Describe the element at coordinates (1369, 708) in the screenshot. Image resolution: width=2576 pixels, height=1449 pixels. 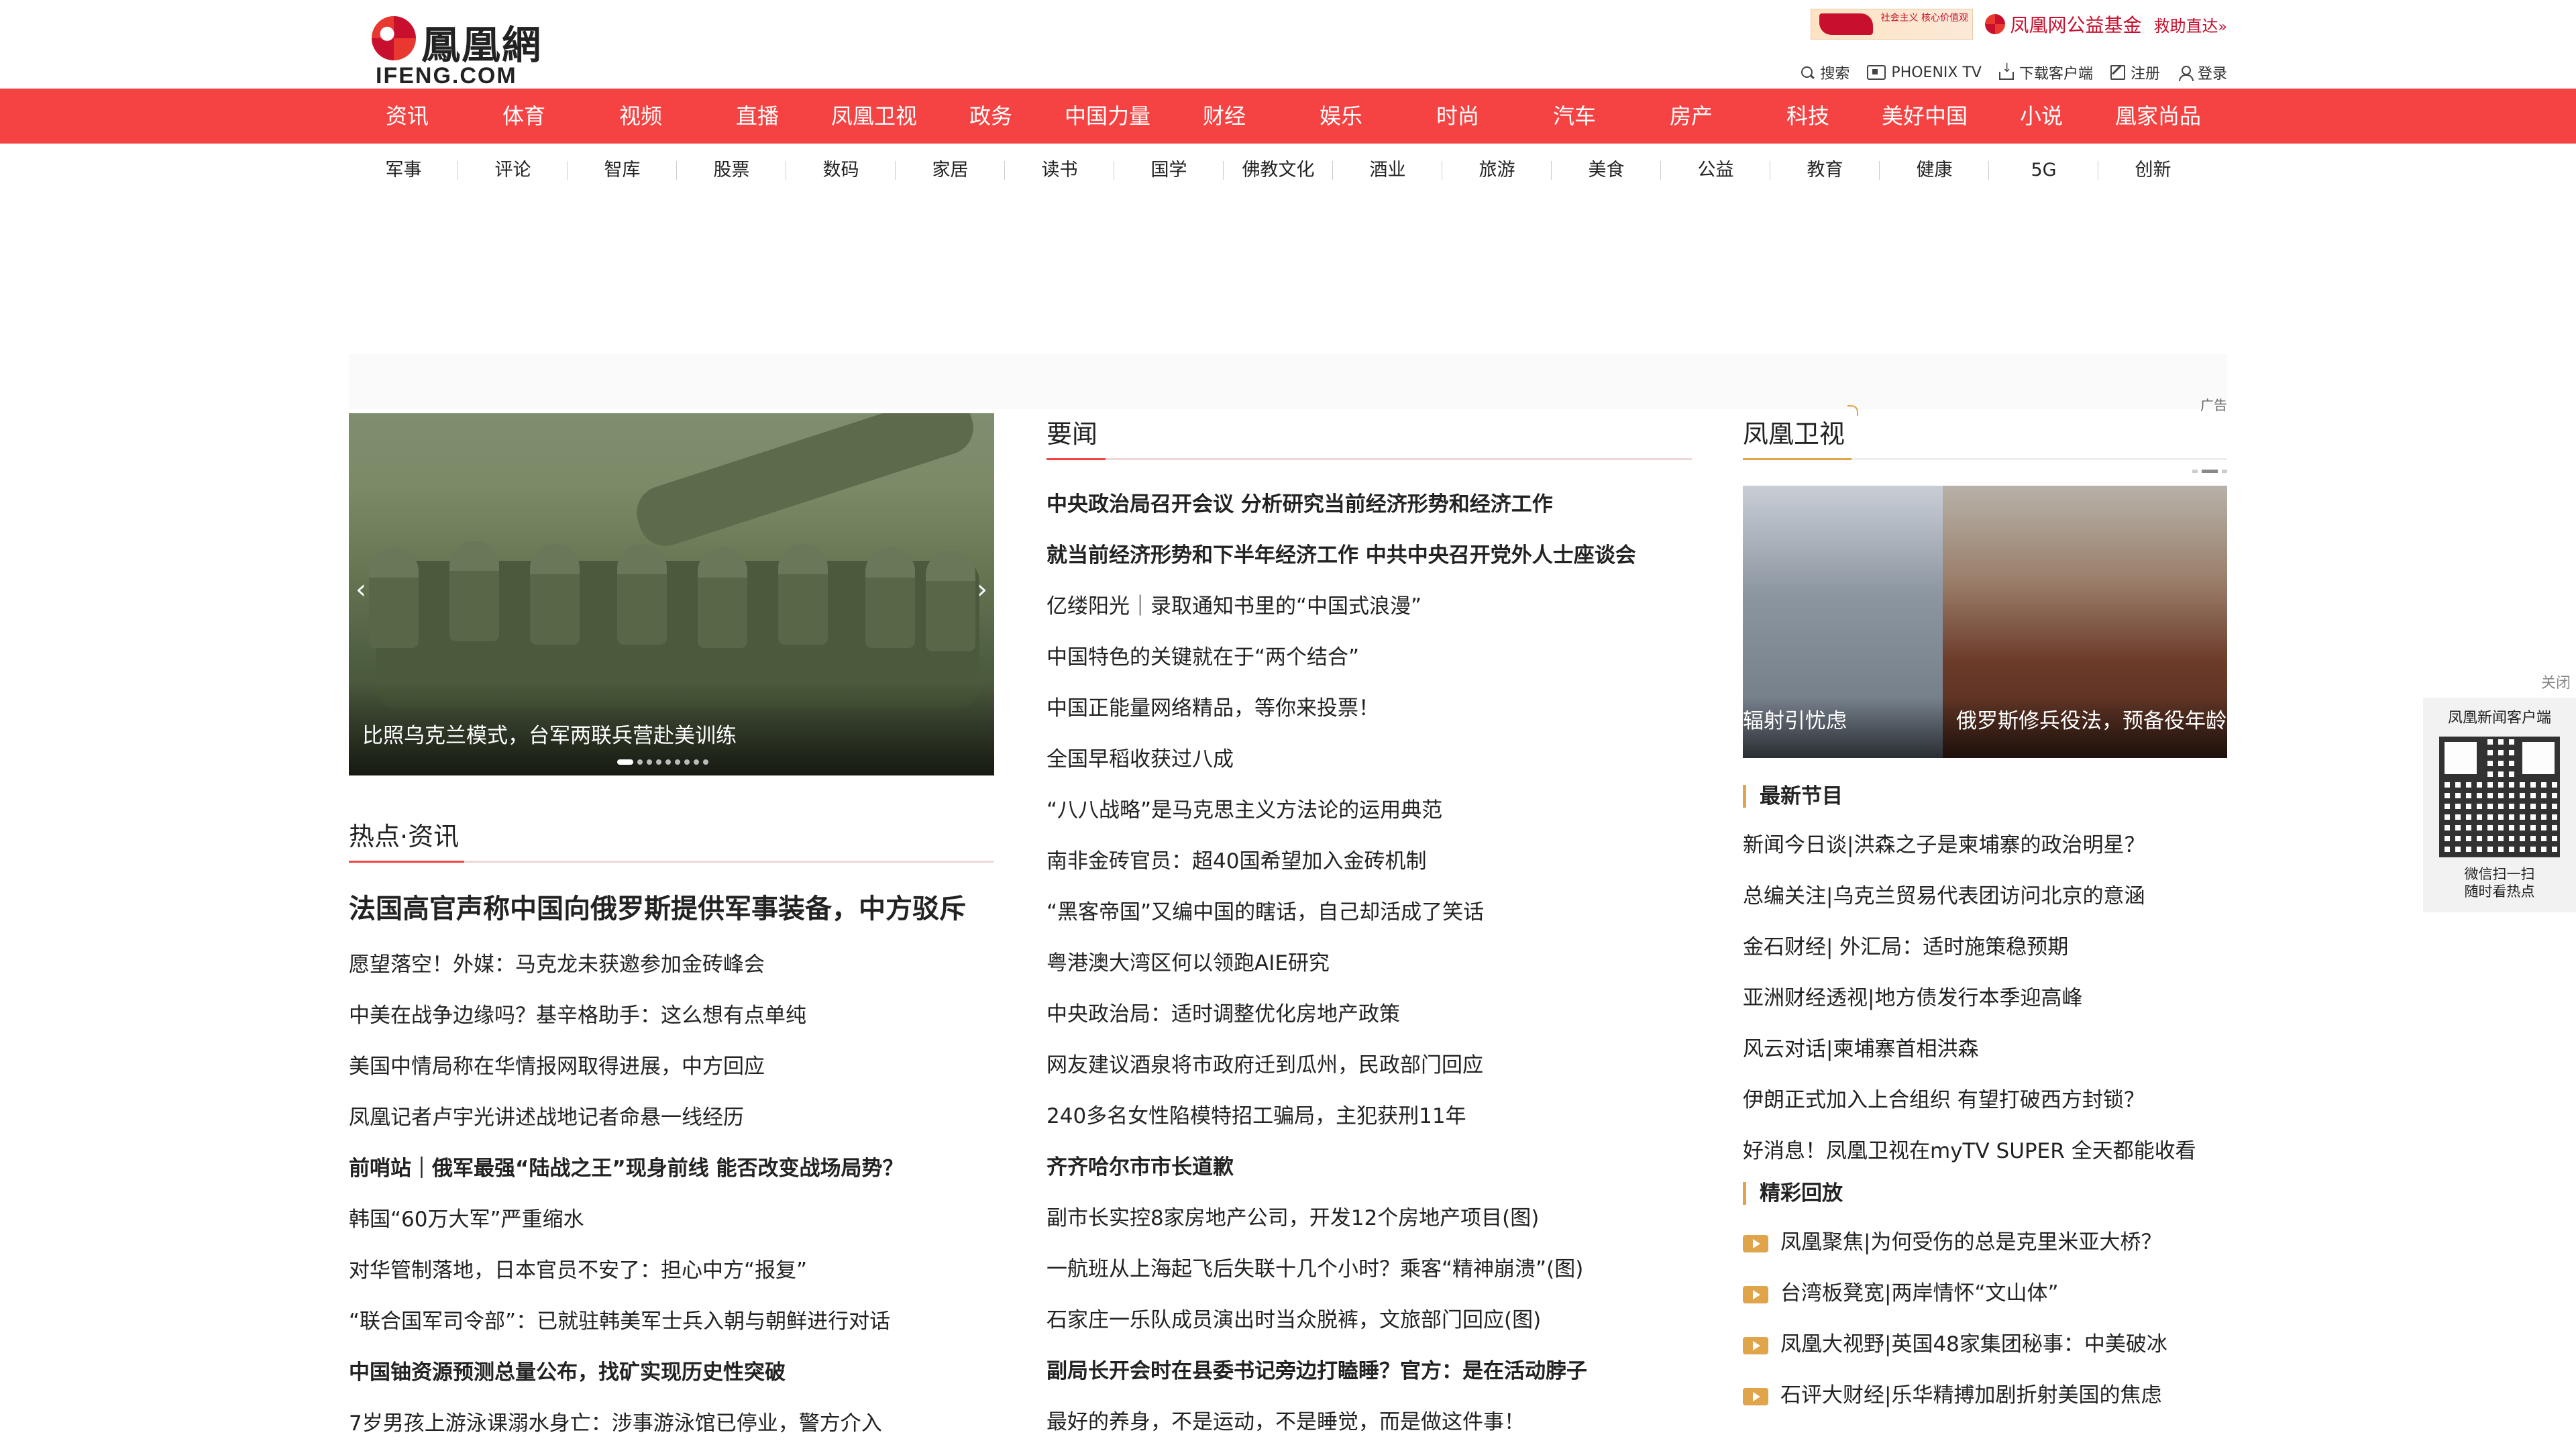
I see `yaowen-item: 中国正能量网络精品，等你来投票！` at that location.